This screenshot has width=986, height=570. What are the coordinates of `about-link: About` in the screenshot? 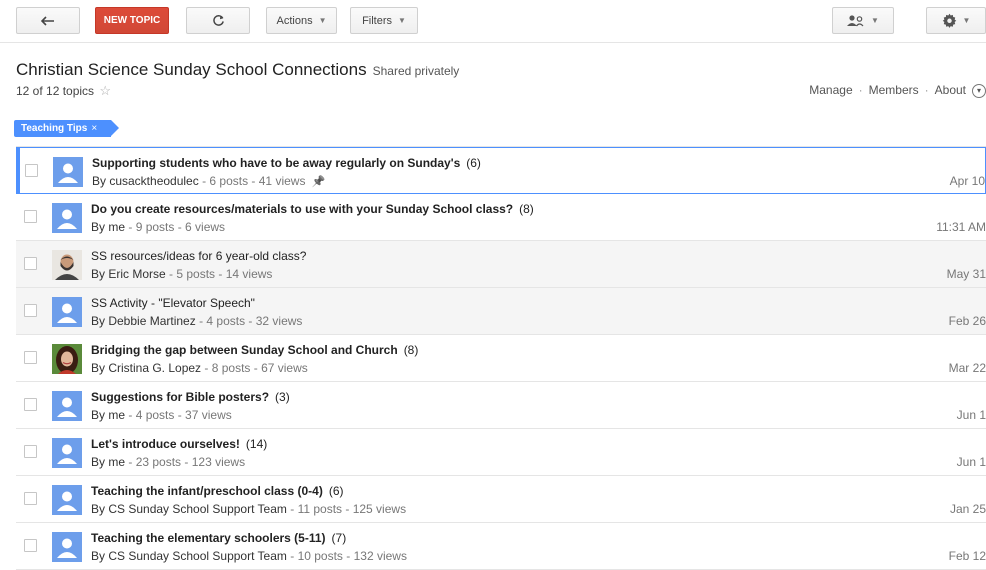 It's located at (950, 90).